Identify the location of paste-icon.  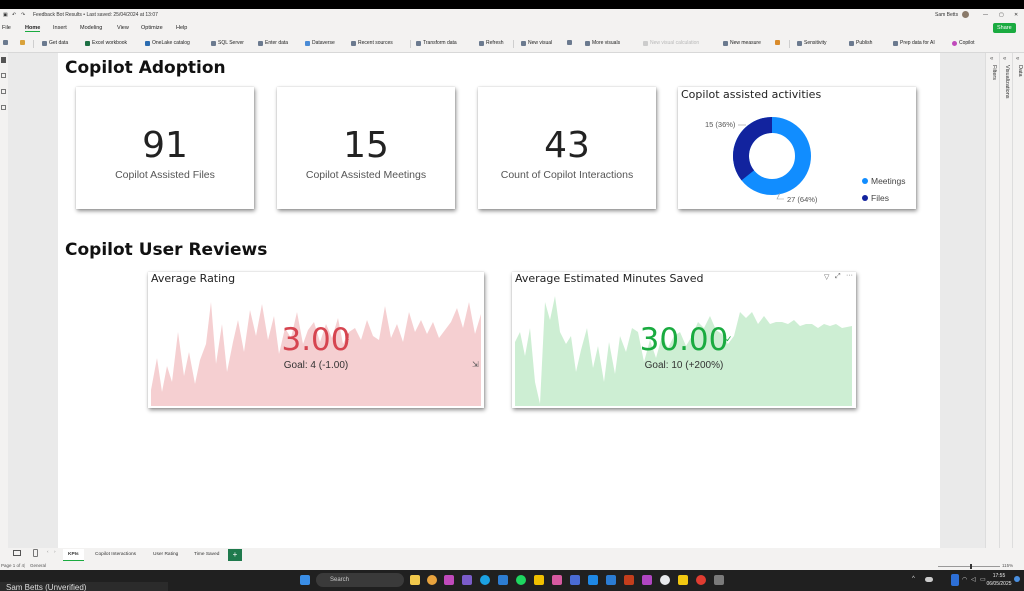
(5, 42).